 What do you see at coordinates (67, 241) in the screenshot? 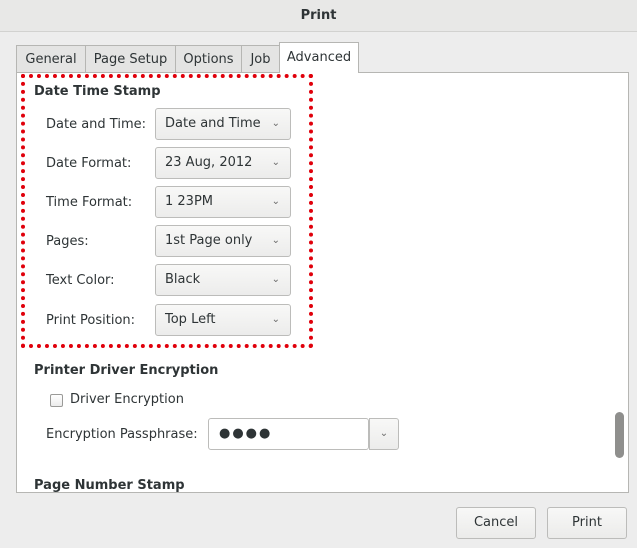
I see `label-pages: Pages:` at bounding box center [67, 241].